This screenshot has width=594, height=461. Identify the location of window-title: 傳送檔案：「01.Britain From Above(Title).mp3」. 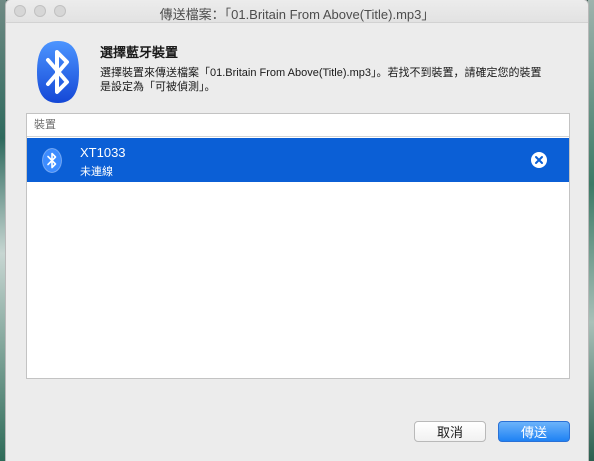
(297, 14).